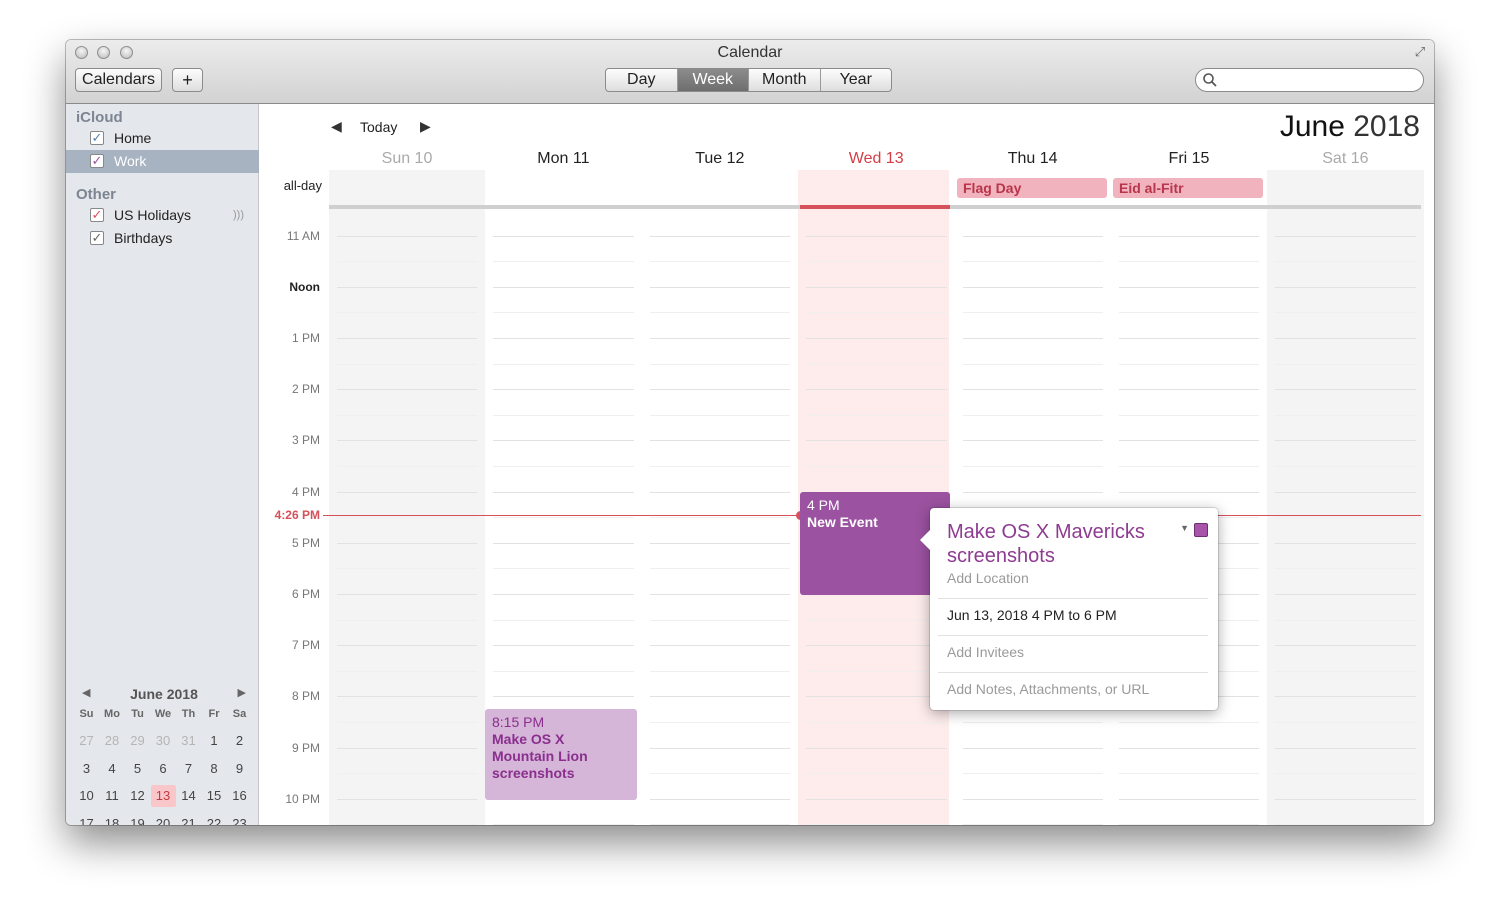  I want to click on sidebar-item-work: ✓ Work, so click(162, 161).